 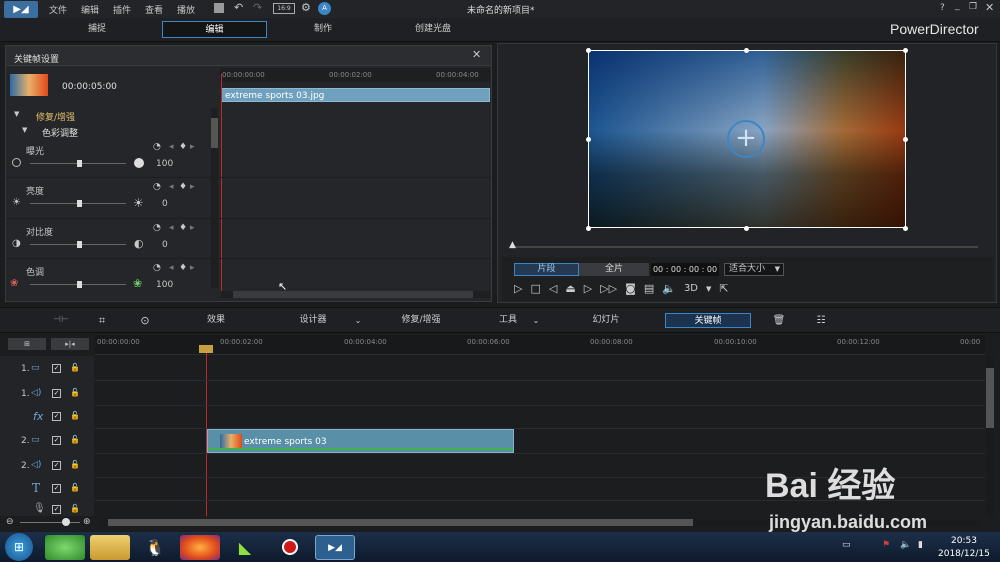 I want to click on zoom-out-icon: ⊖, so click(x=10, y=522).